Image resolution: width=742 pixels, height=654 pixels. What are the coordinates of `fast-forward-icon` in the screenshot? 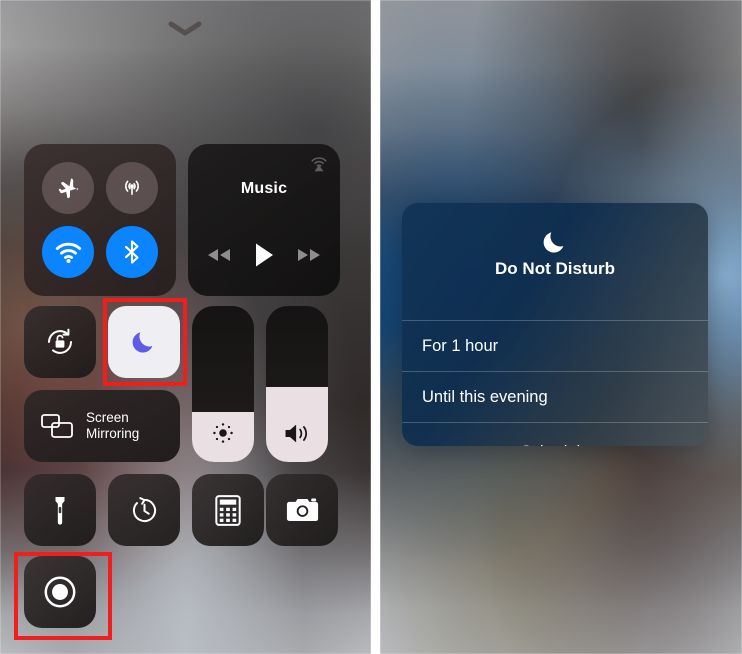 It's located at (309, 255).